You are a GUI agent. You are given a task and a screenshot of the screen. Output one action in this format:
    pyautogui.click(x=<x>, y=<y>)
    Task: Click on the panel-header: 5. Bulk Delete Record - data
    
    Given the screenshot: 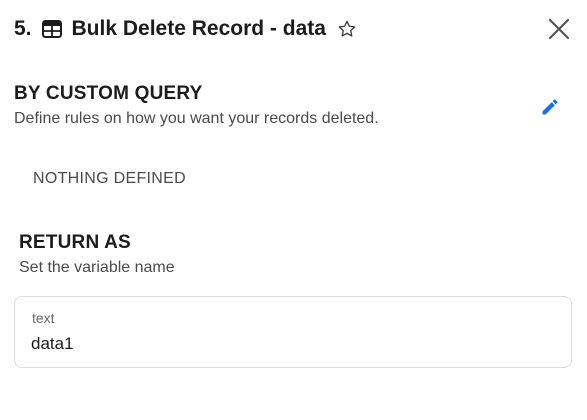 What is the action you would take?
    pyautogui.click(x=293, y=29)
    